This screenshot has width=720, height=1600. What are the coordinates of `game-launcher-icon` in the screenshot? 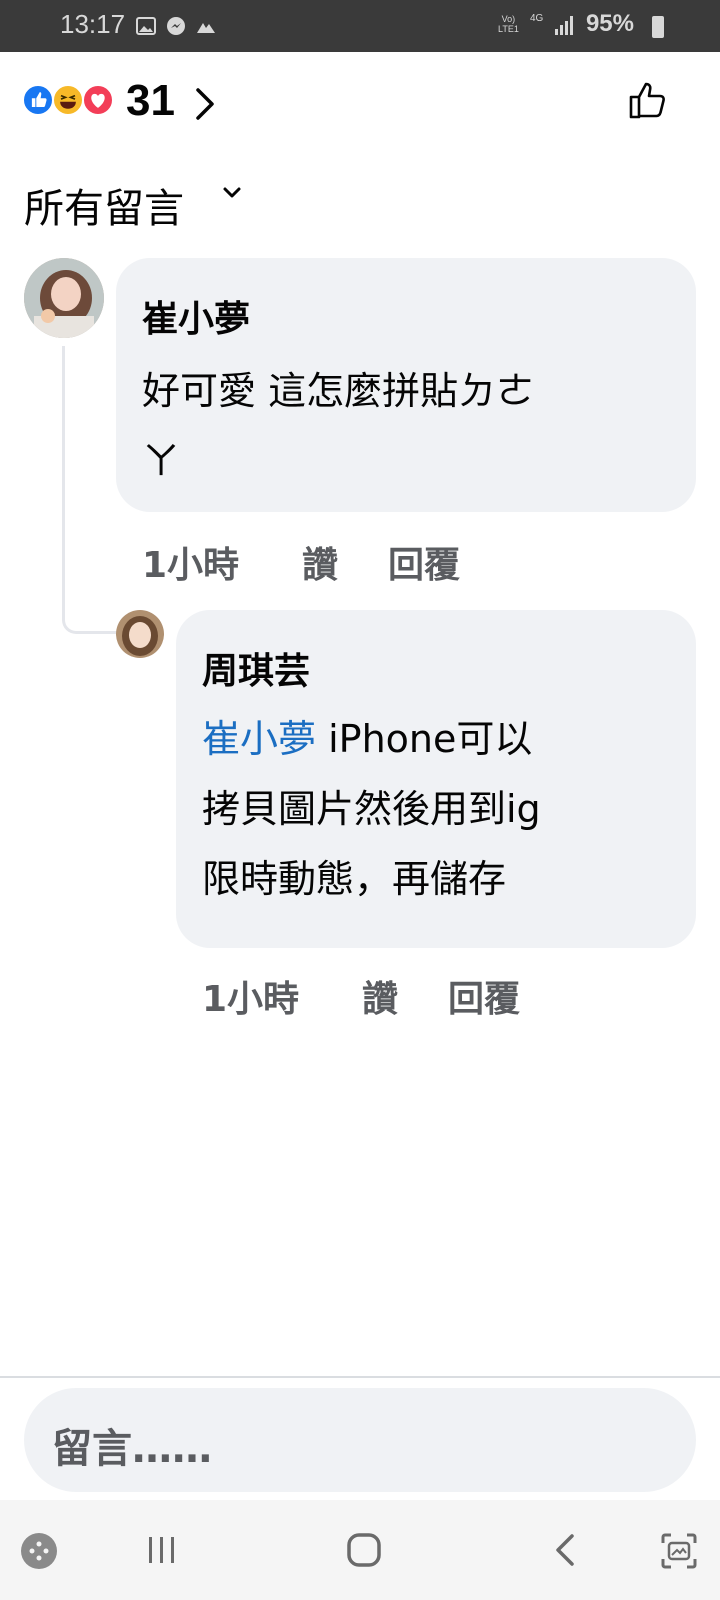 It's located at (39, 1551).